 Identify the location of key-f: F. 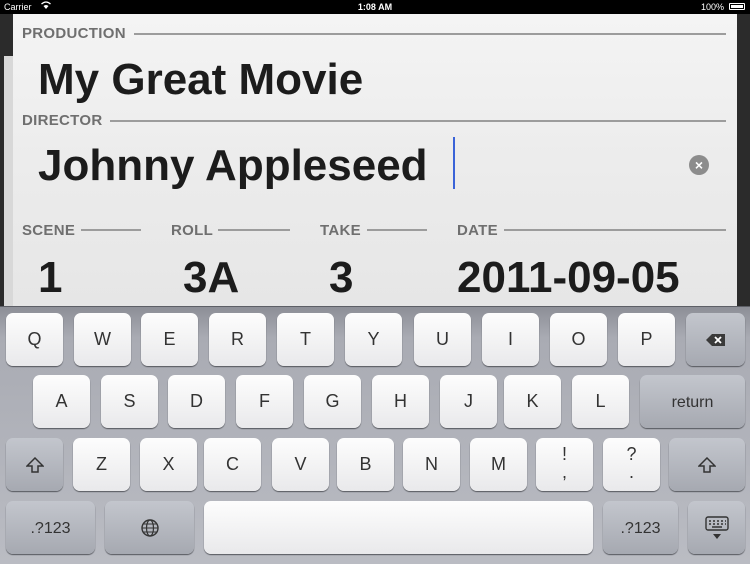
(264, 401).